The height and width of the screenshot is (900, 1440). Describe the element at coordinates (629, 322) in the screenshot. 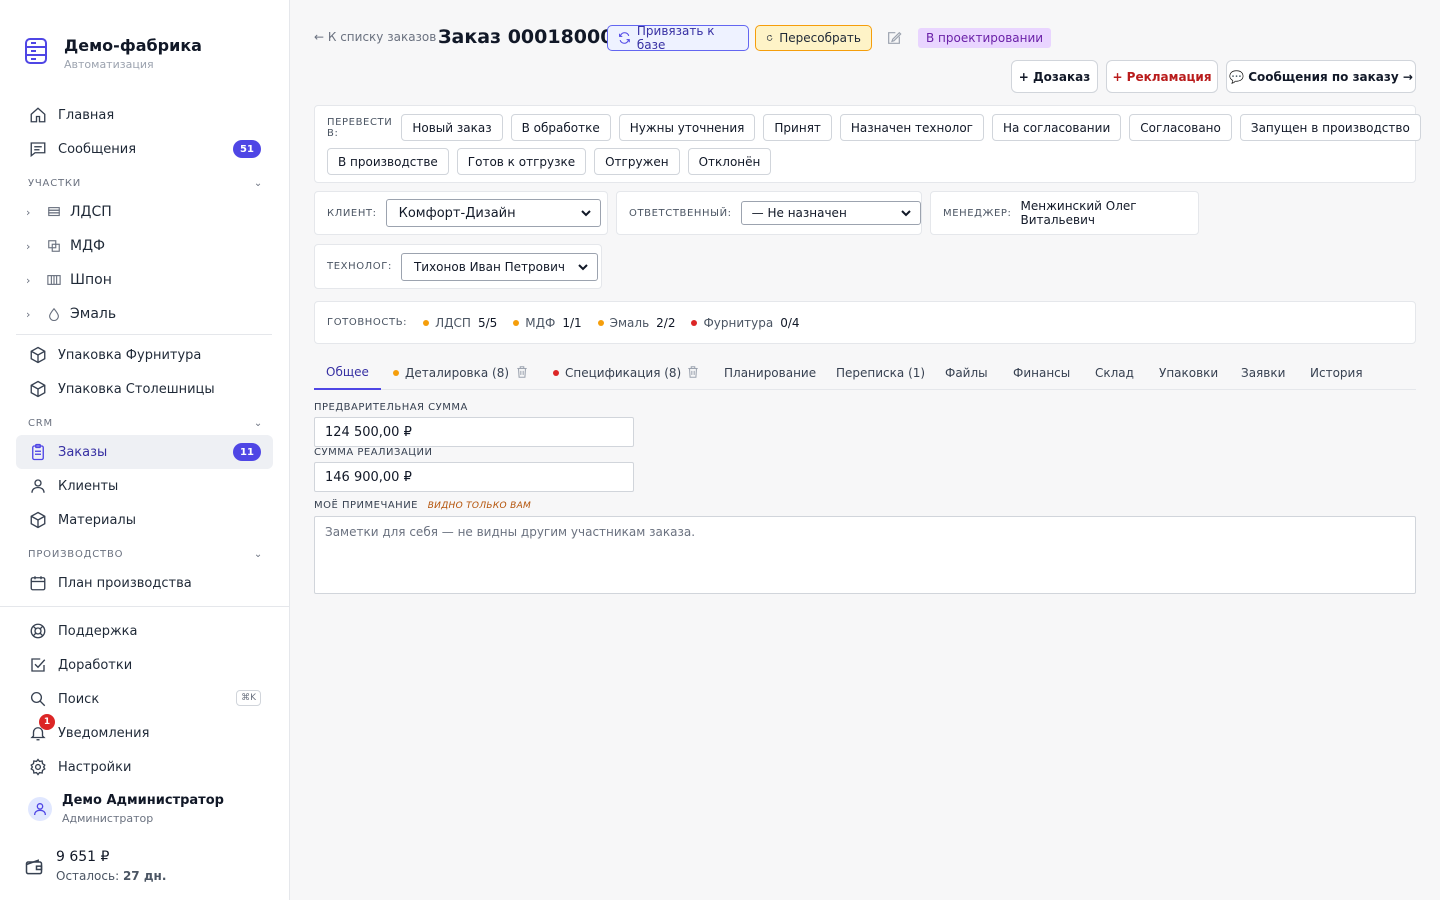

I see `readiness-name: Эмаль` at that location.